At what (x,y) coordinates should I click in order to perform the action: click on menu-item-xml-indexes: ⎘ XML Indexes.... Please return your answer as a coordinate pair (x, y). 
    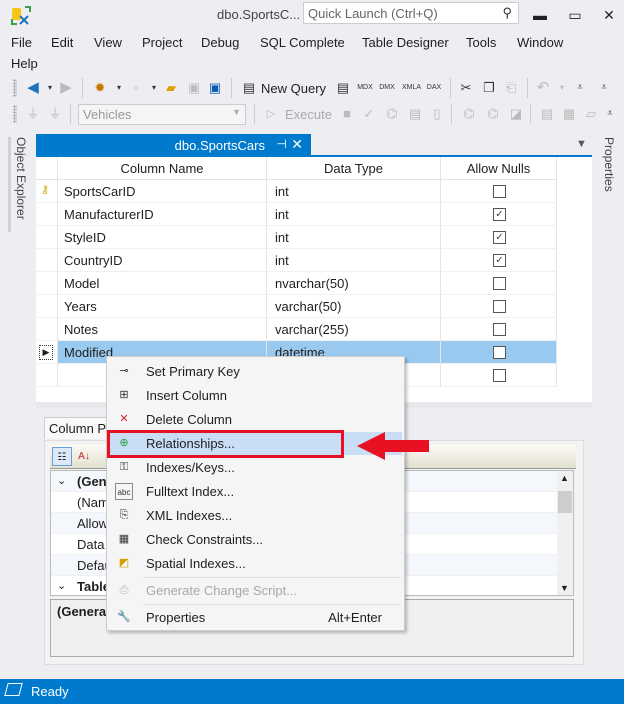
    Looking at the image, I should click on (255, 515).